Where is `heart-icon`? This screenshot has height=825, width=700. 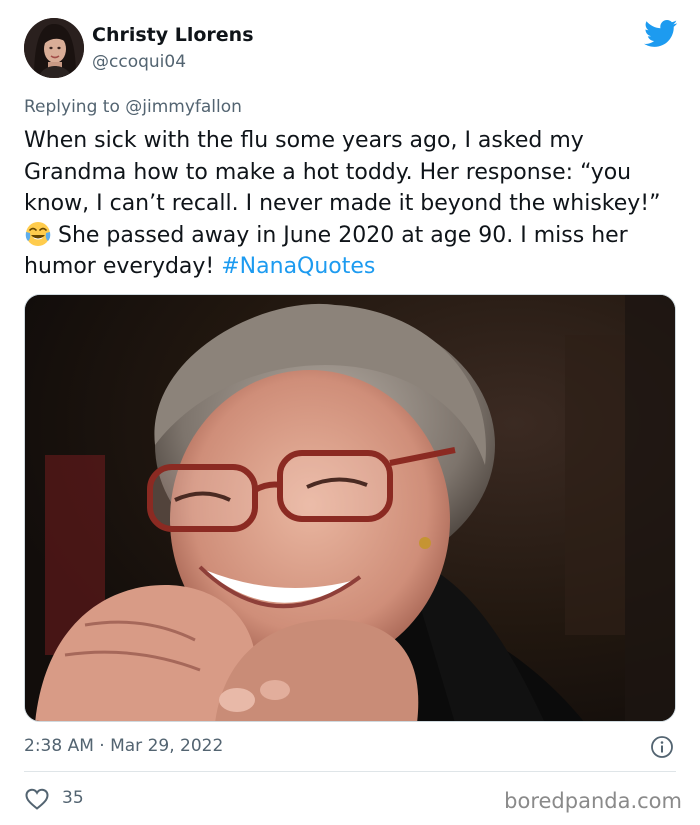 heart-icon is located at coordinates (37, 799).